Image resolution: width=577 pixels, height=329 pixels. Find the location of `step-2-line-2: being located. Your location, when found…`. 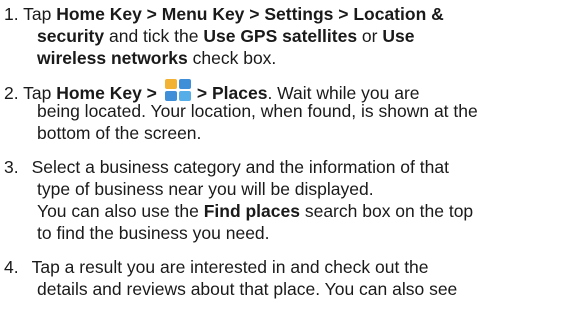

step-2-line-2: being located. Your location, when found… is located at coordinates (257, 111).